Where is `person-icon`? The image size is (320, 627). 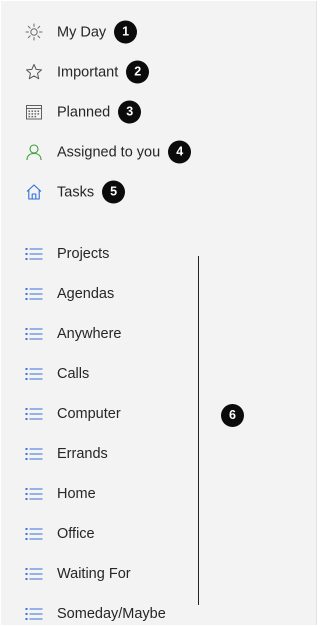 person-icon is located at coordinates (34, 152).